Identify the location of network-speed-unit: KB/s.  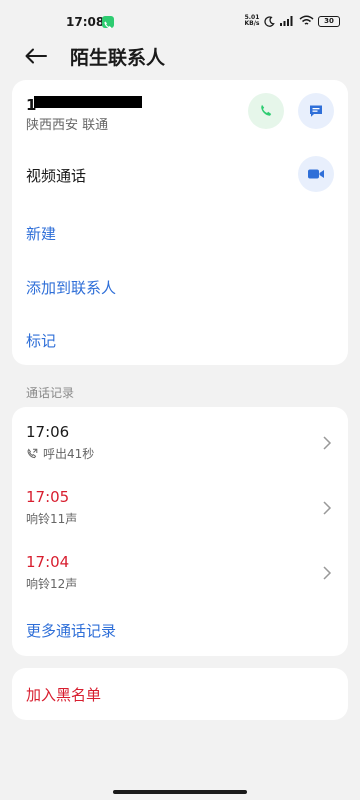
(252, 23).